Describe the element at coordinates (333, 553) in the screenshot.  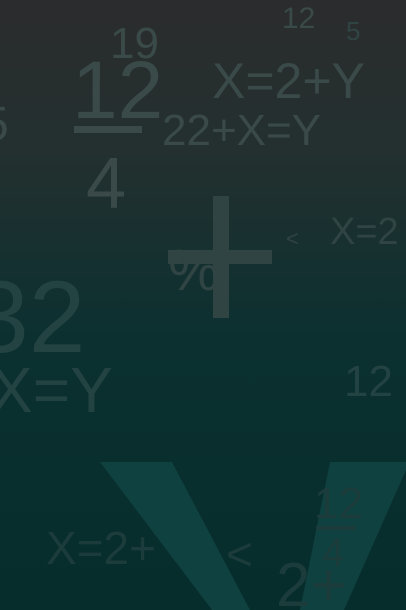
I see `glyph-4b: 4` at that location.